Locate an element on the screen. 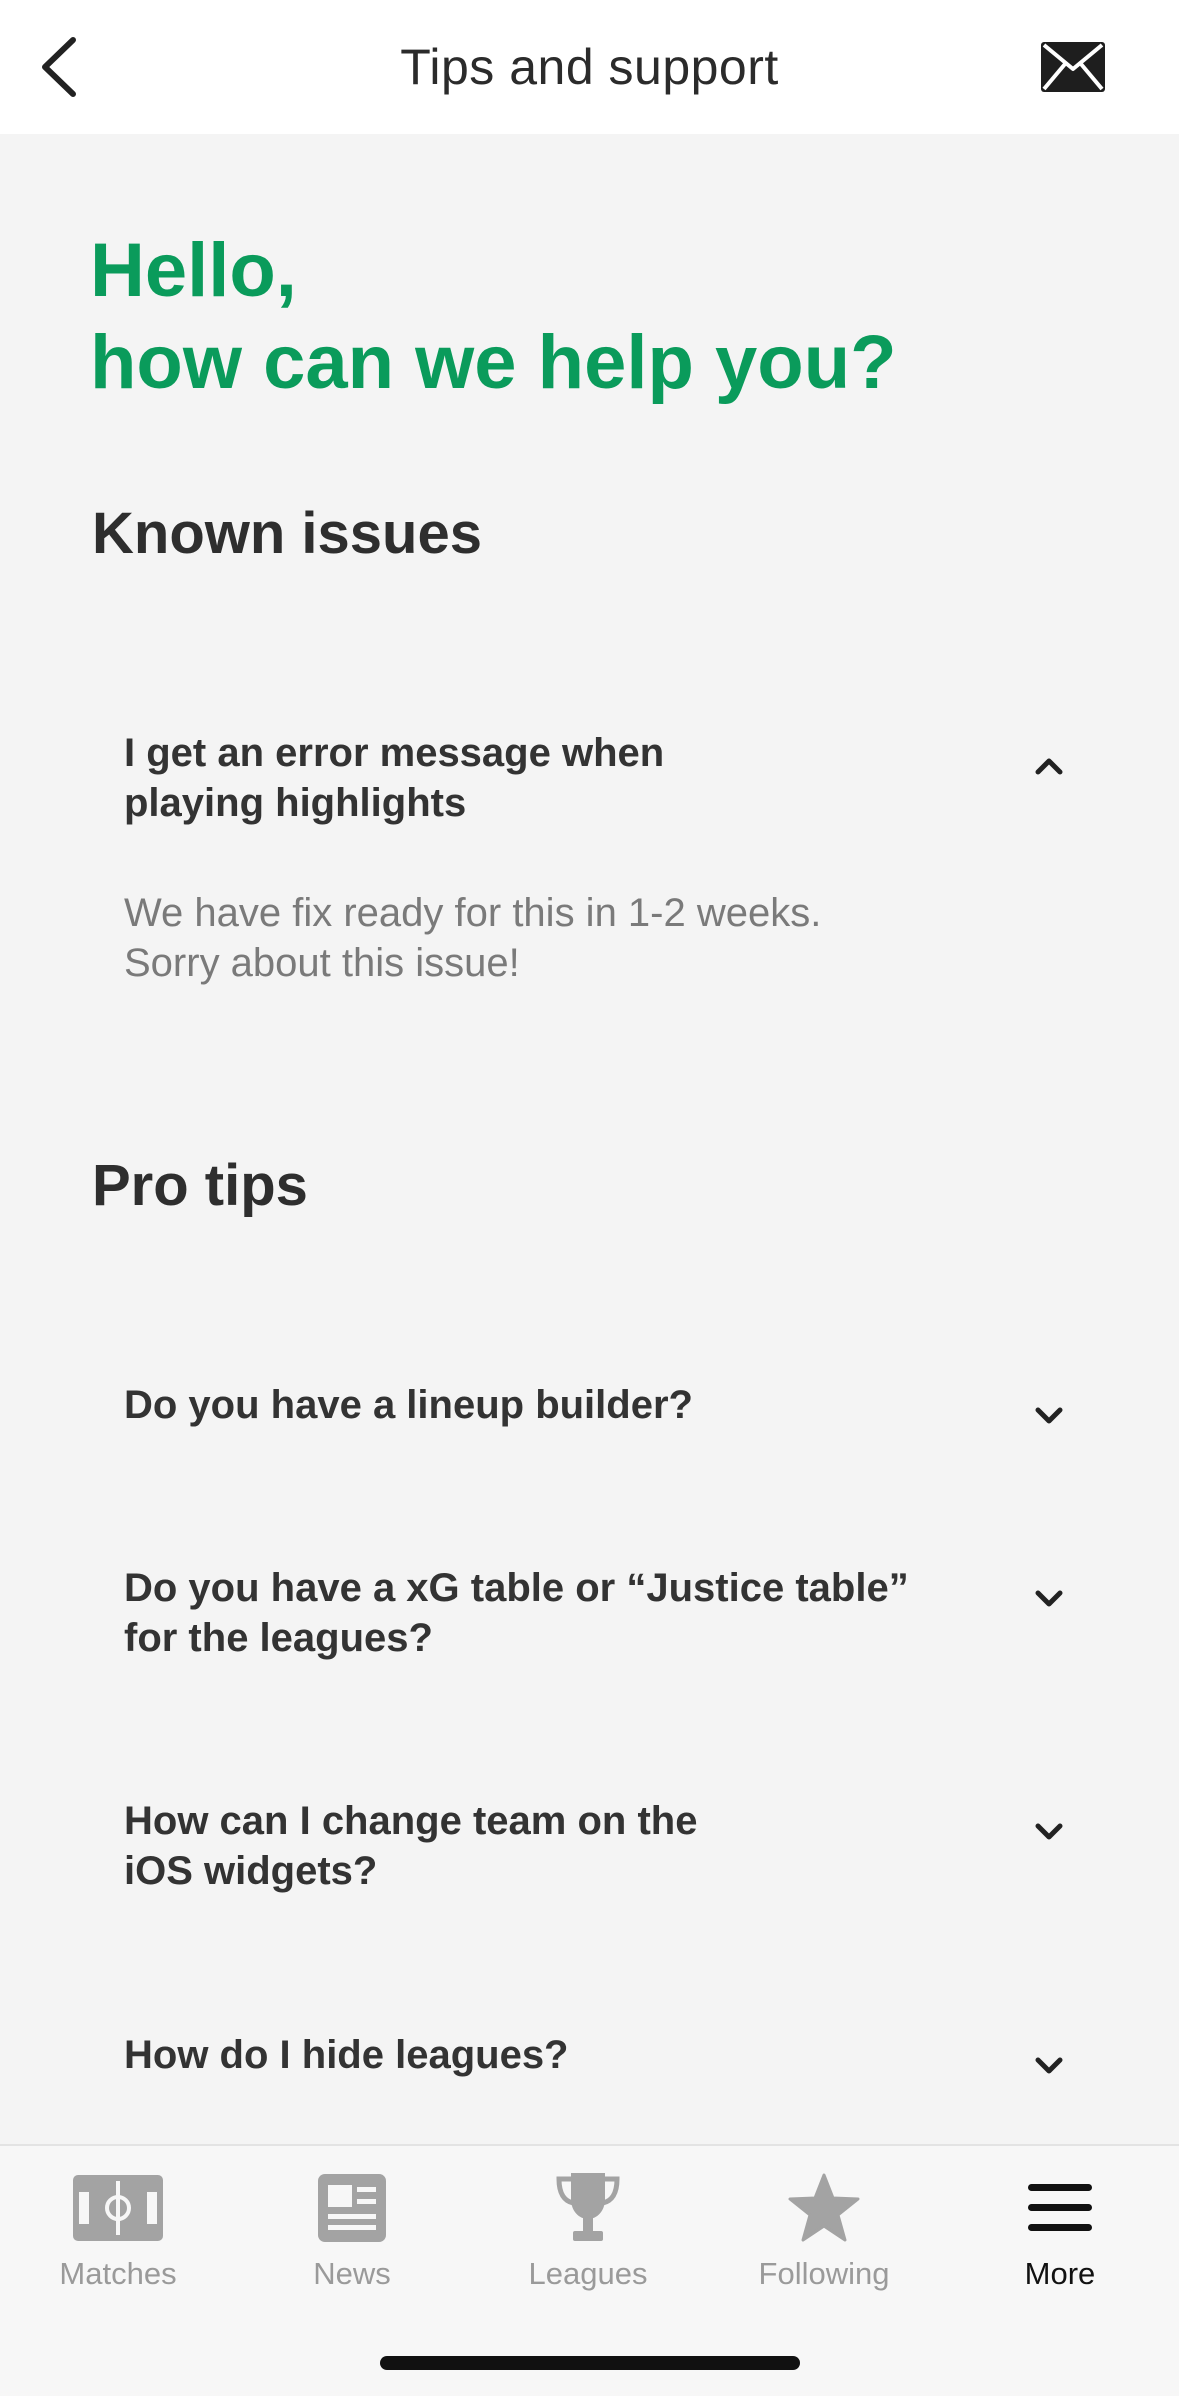  tab-news: News is located at coordinates (352, 2235).